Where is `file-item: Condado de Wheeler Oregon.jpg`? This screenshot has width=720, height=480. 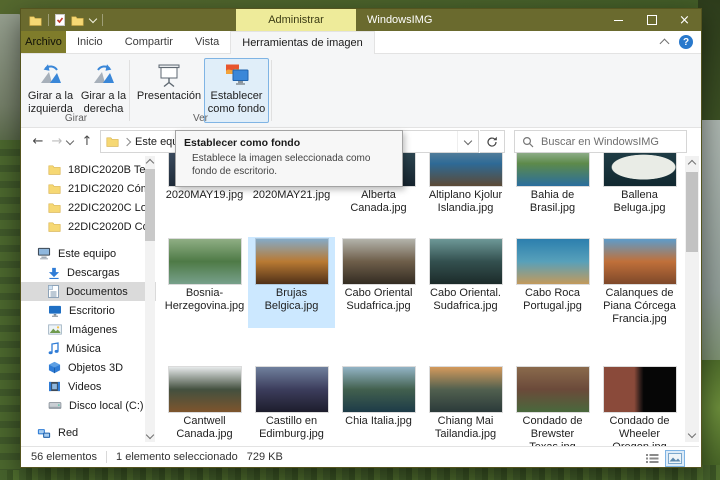 file-item: Condado de Wheeler Oregon.jpg is located at coordinates (639, 405).